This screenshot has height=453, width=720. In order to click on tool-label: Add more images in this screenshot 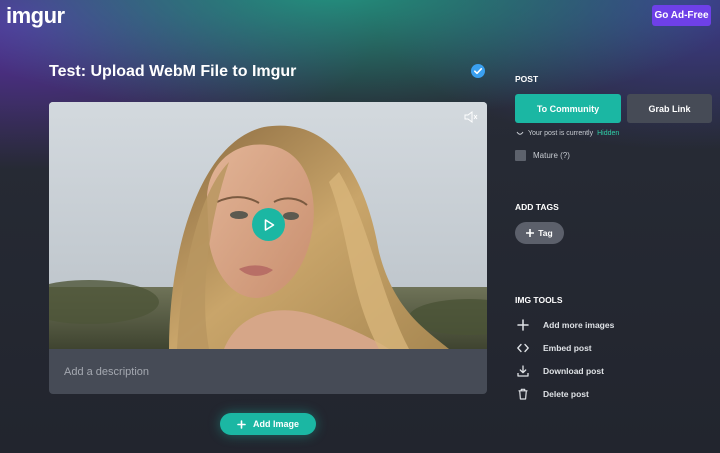, I will do `click(579, 325)`.